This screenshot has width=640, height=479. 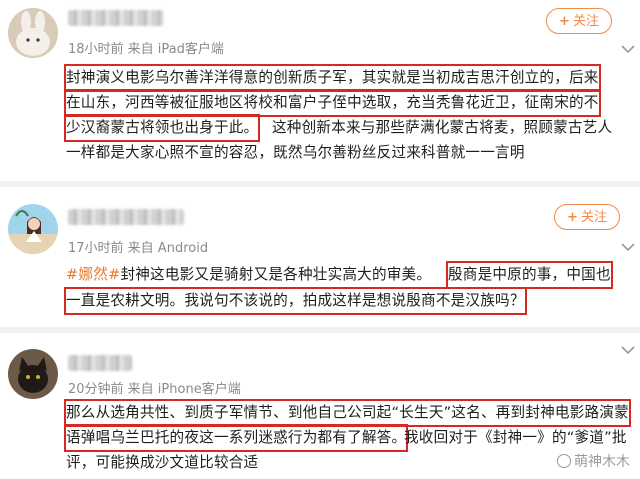 I want to click on comment-text: #娜然#封神这电影又是骑射又是各种壮实高大的审美。, so click(x=249, y=274).